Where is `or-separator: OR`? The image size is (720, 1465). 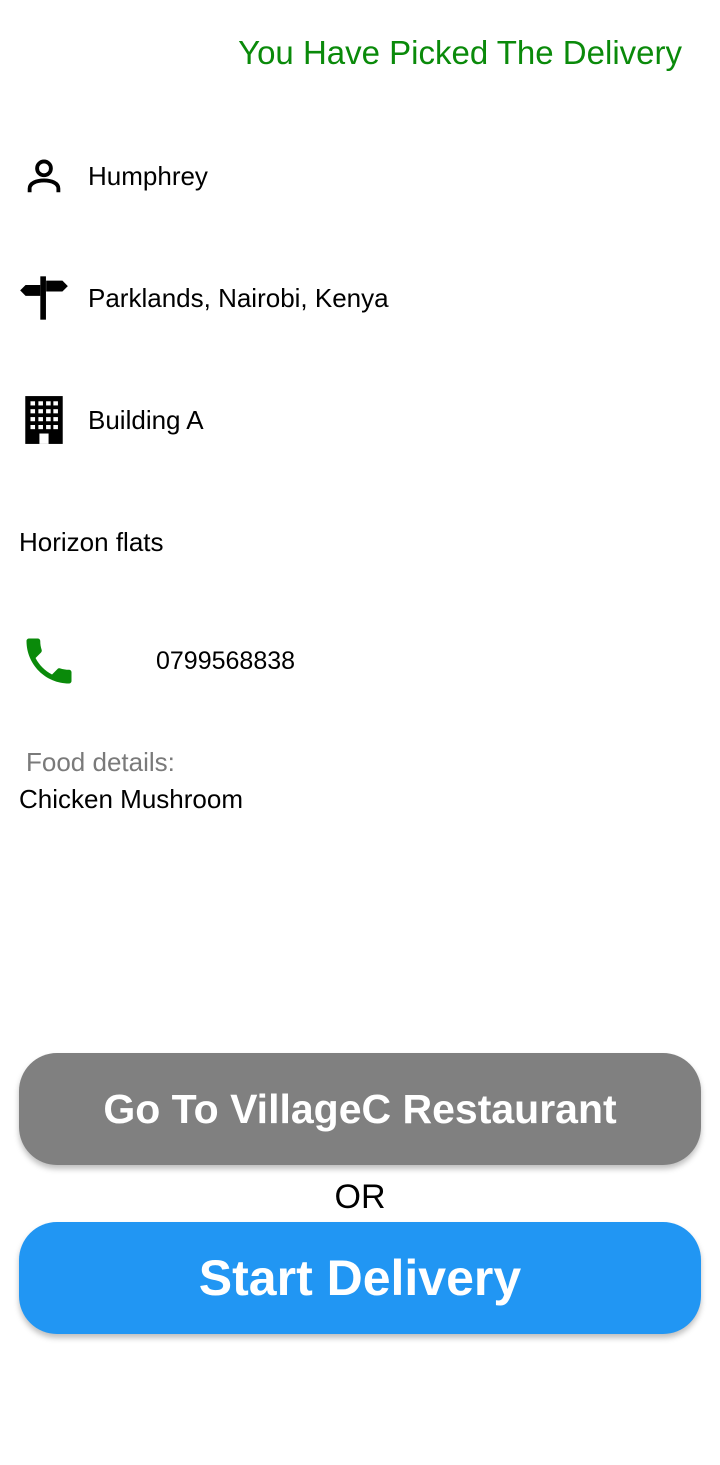 or-separator: OR is located at coordinates (360, 1197).